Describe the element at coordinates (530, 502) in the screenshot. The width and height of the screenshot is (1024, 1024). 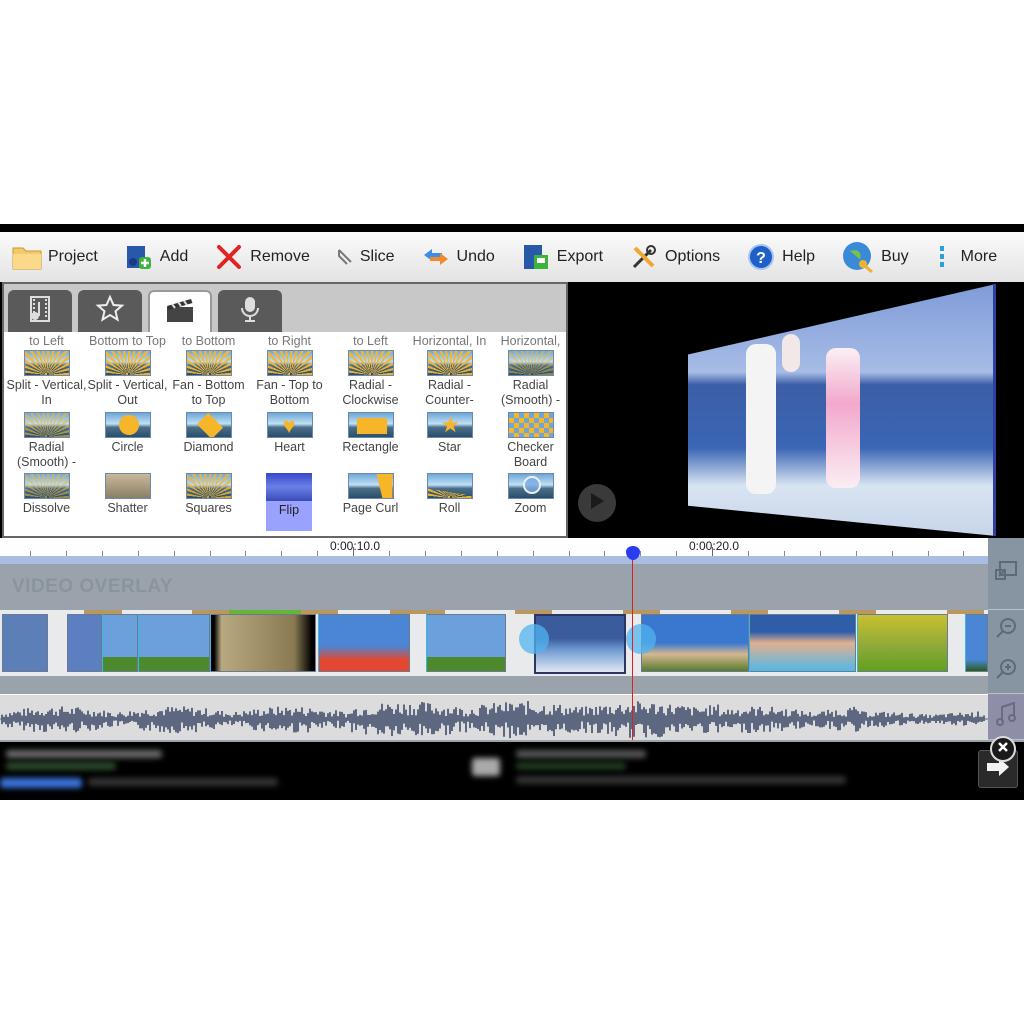
I see `transition-zoom: Zoom` at that location.